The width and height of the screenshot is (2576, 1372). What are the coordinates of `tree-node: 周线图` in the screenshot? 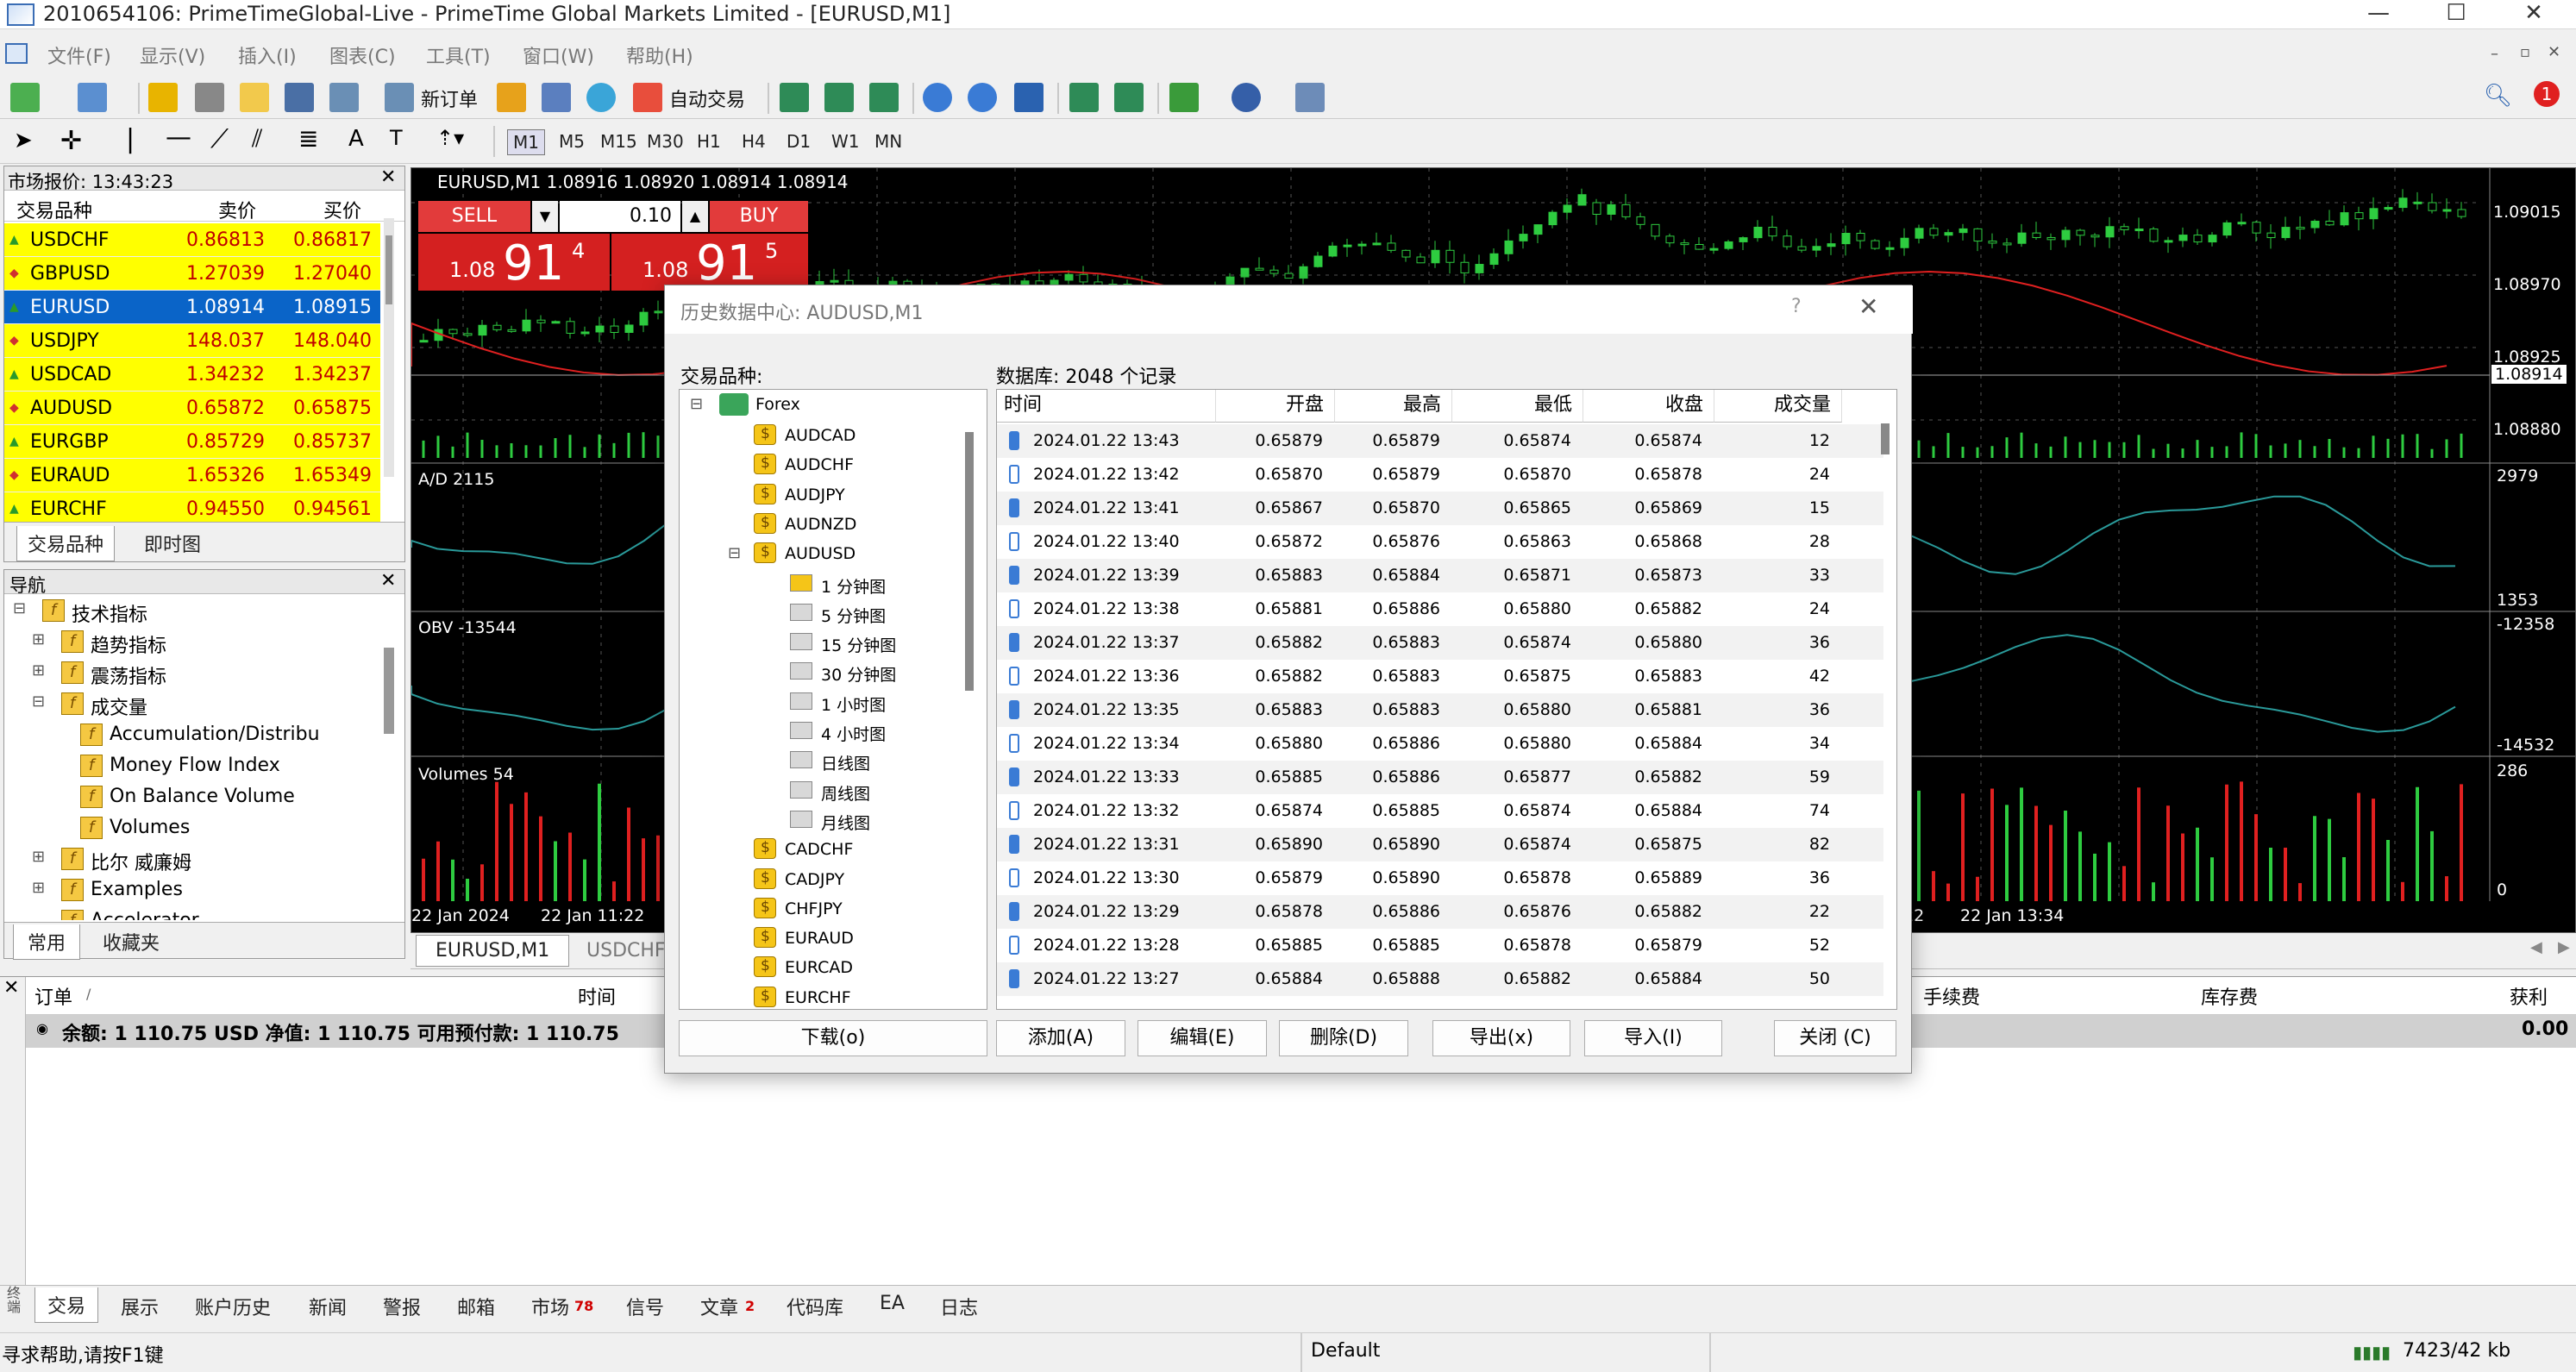 It's located at (845, 793).